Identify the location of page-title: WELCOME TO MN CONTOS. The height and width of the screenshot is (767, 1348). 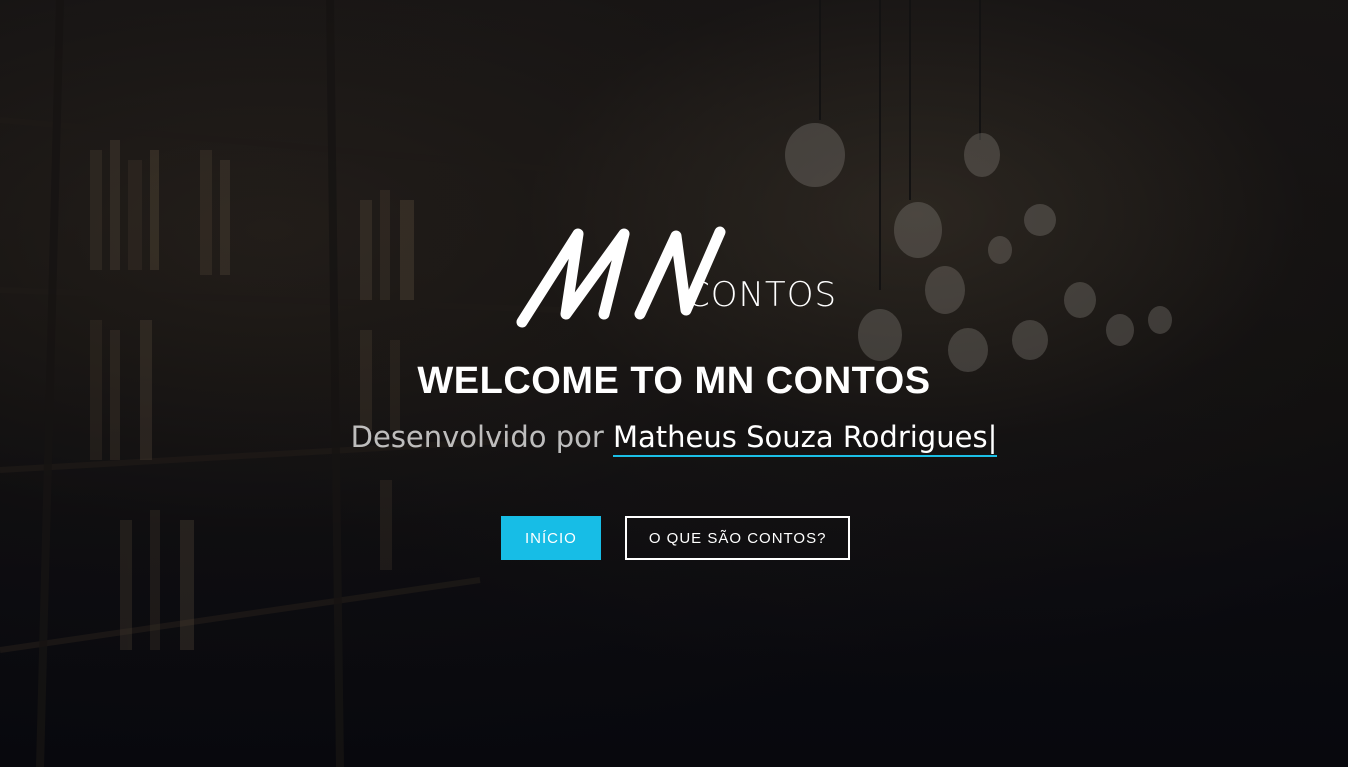
(674, 381).